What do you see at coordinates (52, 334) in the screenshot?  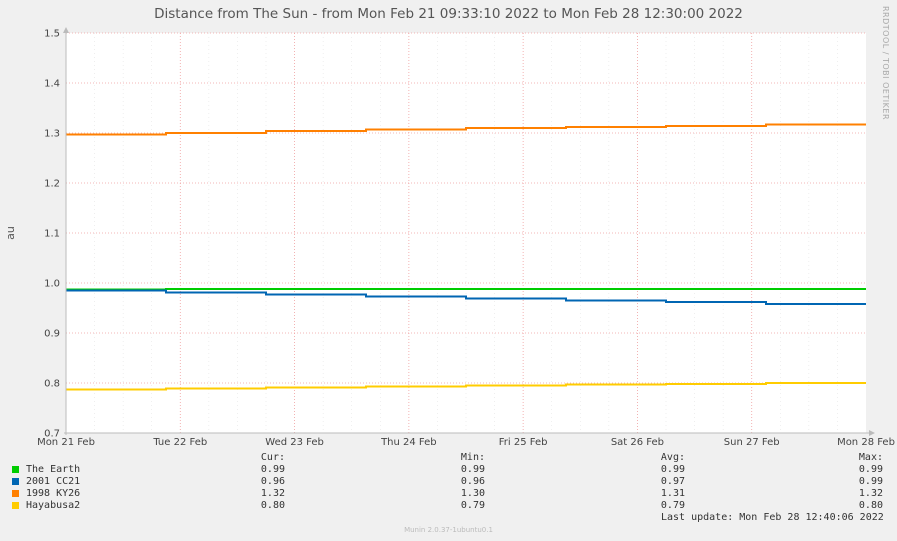 I see `y-tick-label: 0.9` at bounding box center [52, 334].